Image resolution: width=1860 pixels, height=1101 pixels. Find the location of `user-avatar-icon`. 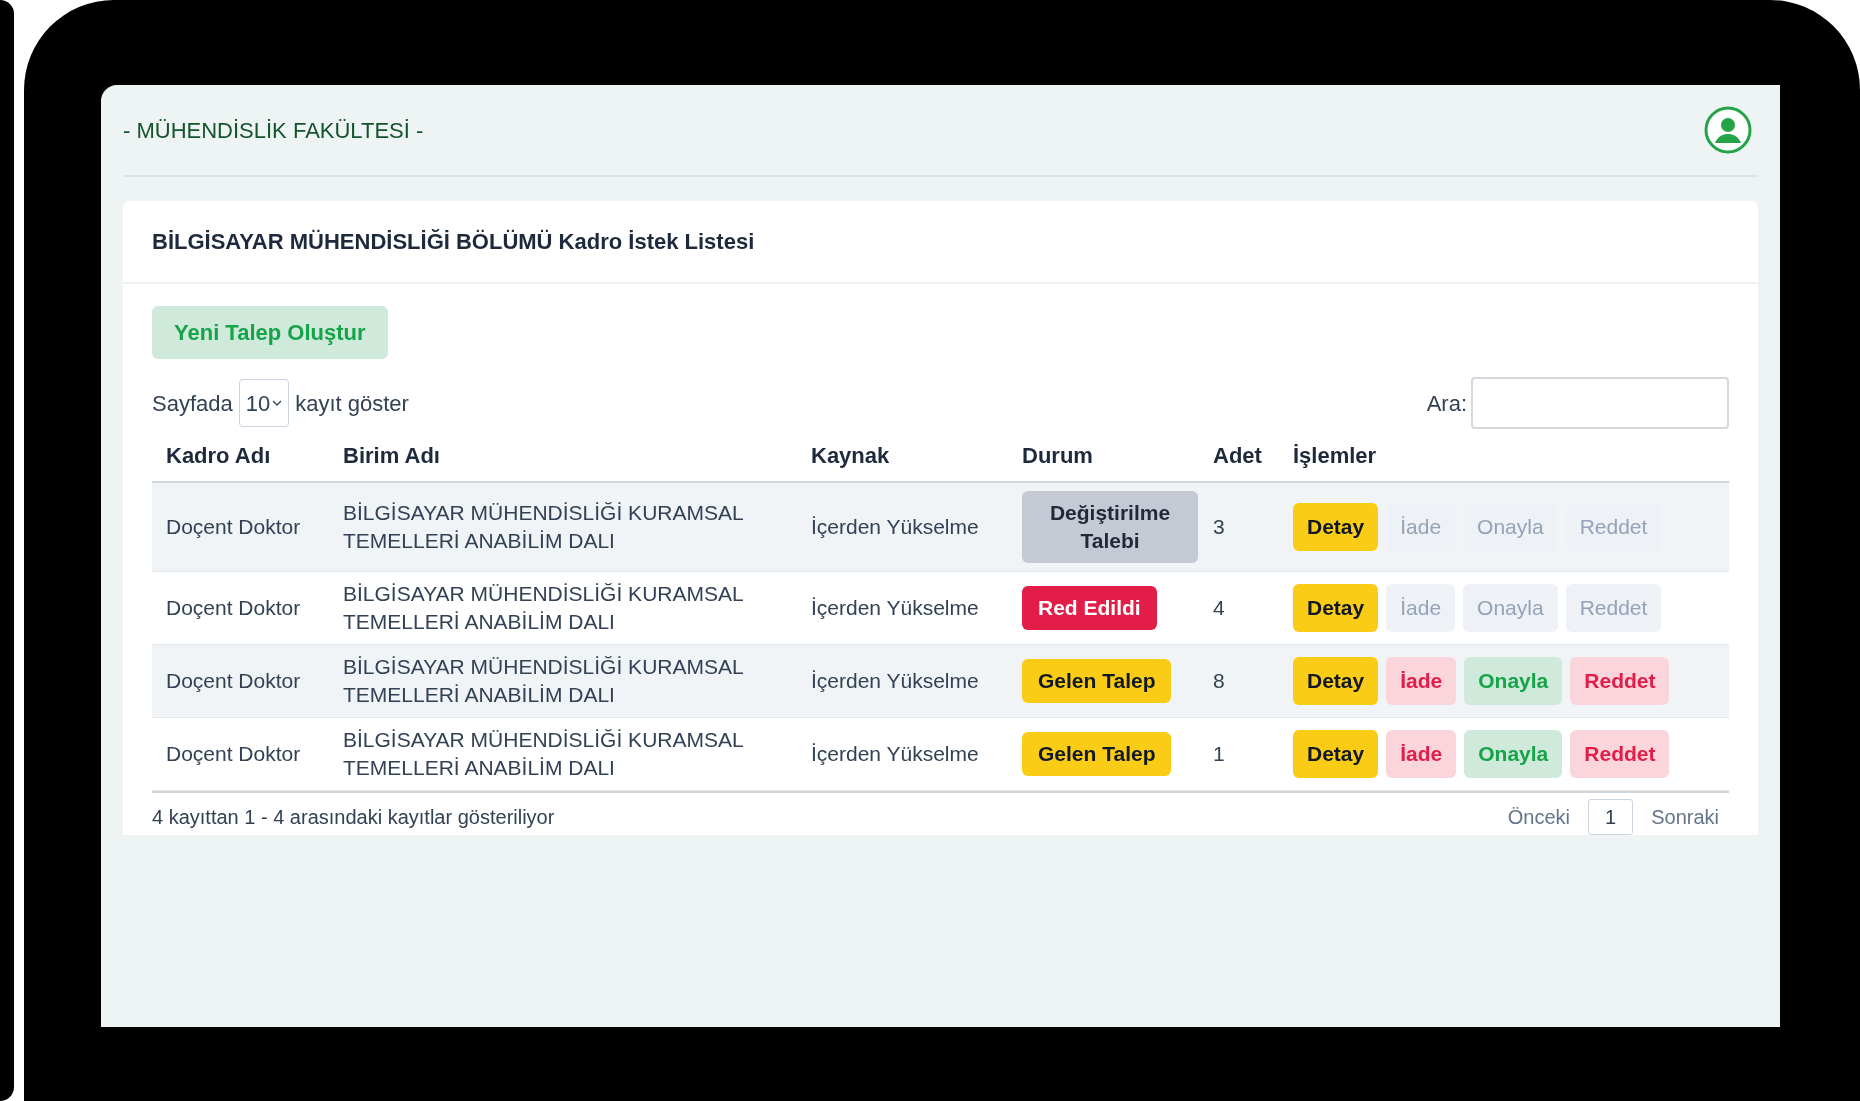

user-avatar-icon is located at coordinates (1728, 130).